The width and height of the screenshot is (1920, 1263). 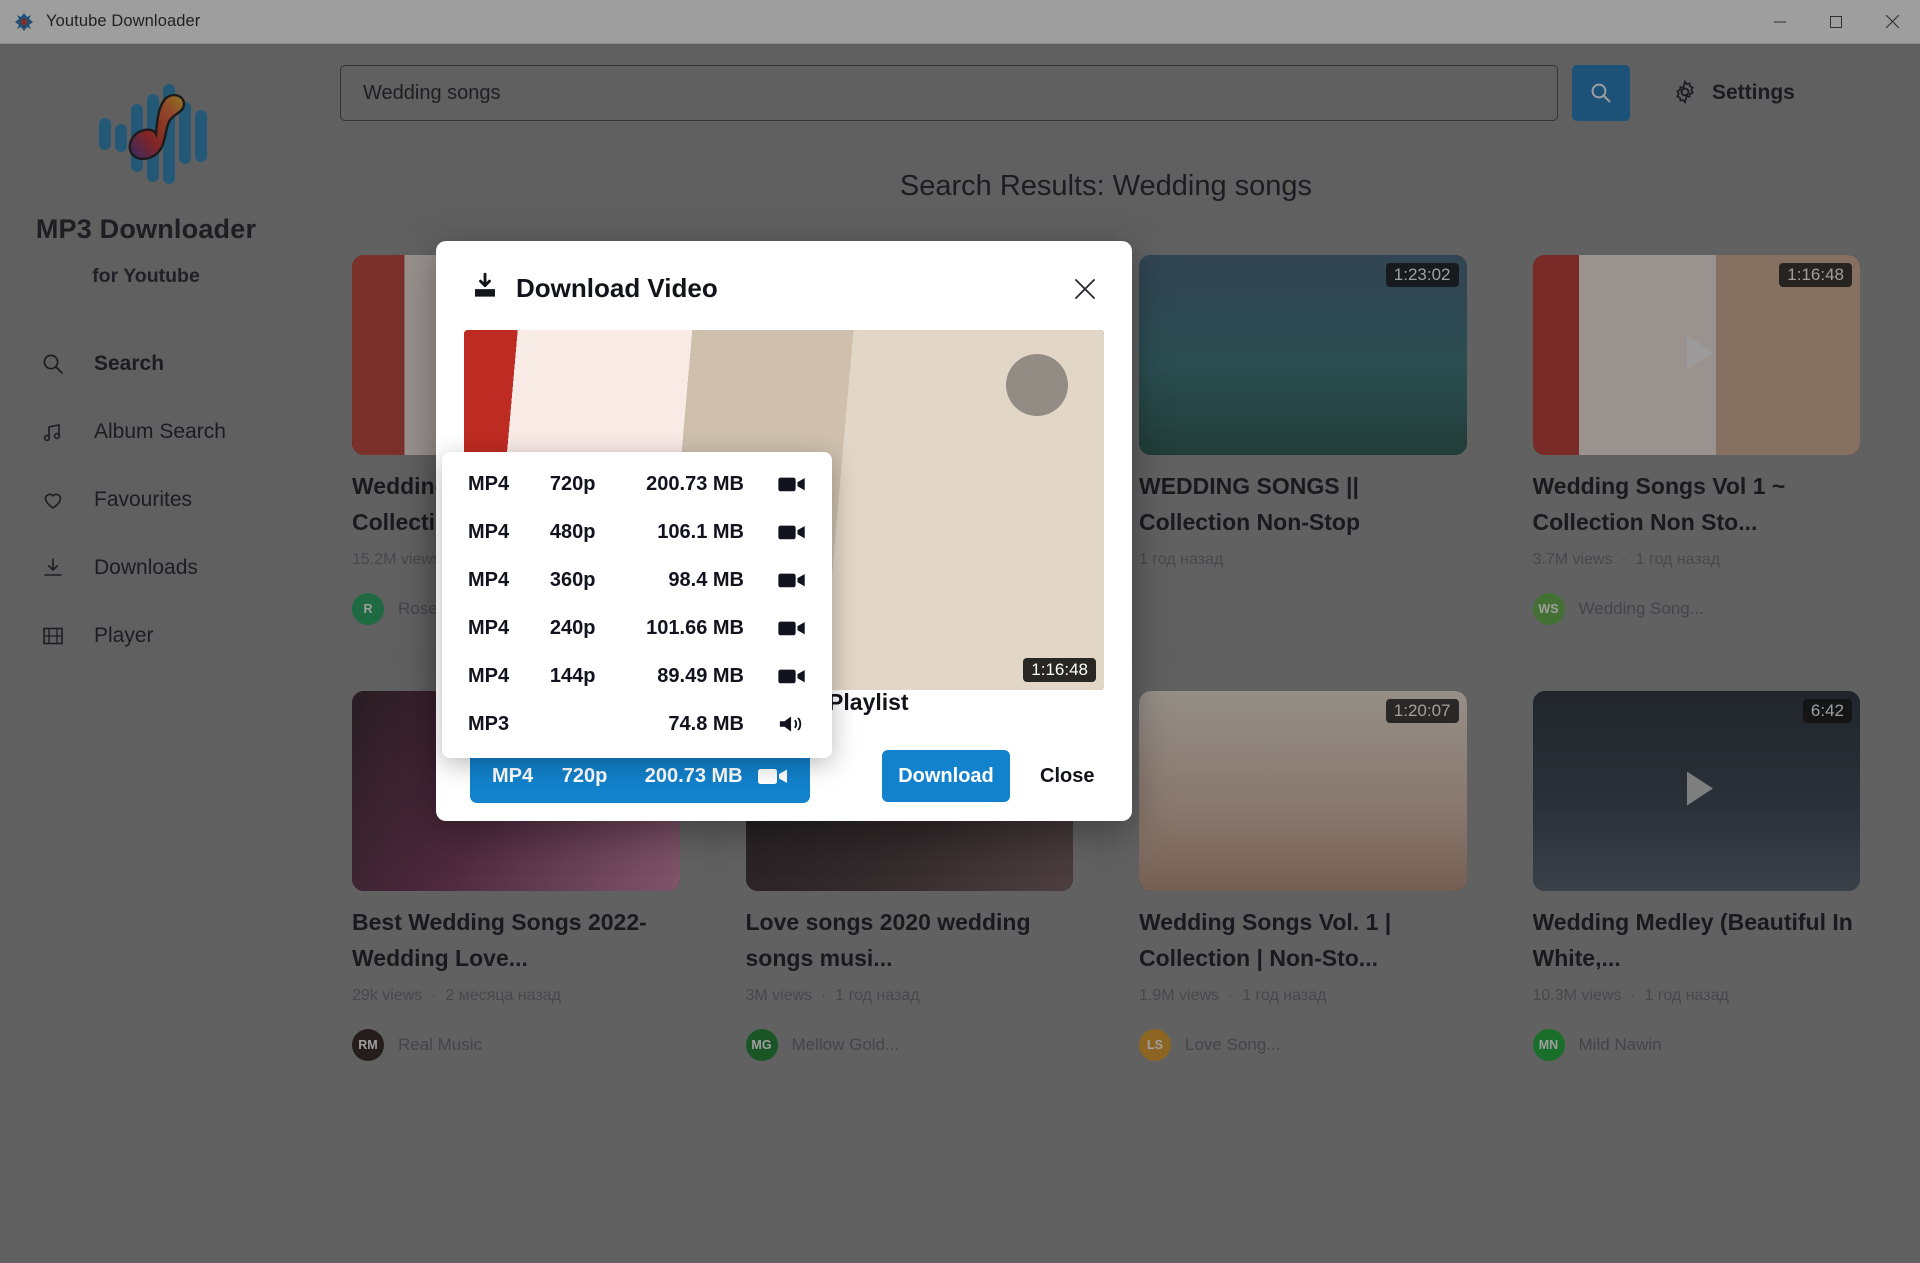 I want to click on selected-quality: 720p, so click(x=584, y=775).